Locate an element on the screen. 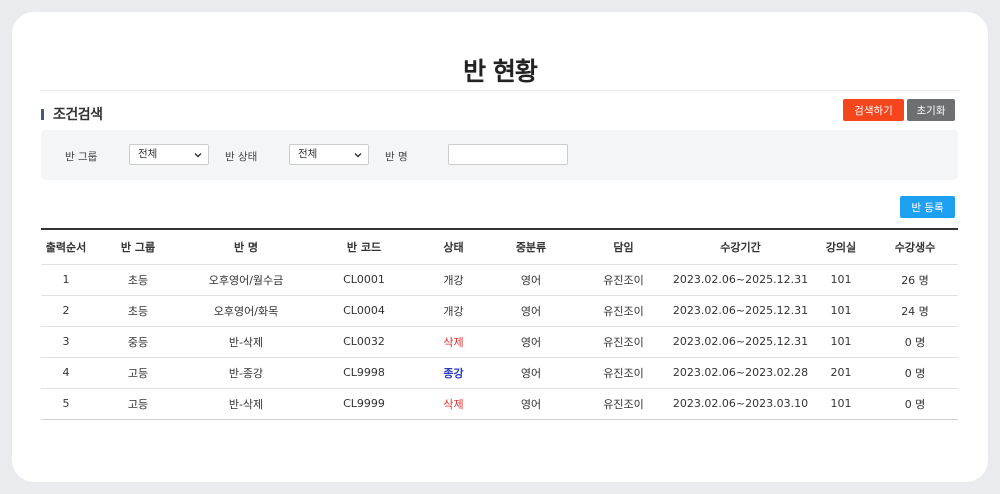 Image resolution: width=1000 pixels, height=494 pixels. cell-name: 오후영어/월수금 is located at coordinates (246, 280).